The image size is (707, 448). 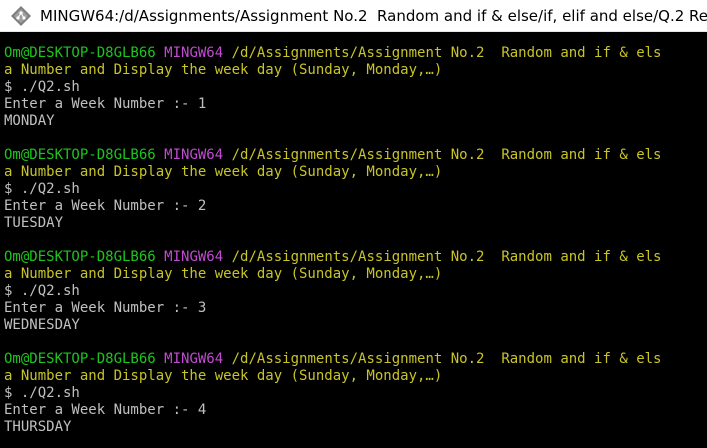 I want to click on output-line: WEDNESDAY, so click(x=42, y=325).